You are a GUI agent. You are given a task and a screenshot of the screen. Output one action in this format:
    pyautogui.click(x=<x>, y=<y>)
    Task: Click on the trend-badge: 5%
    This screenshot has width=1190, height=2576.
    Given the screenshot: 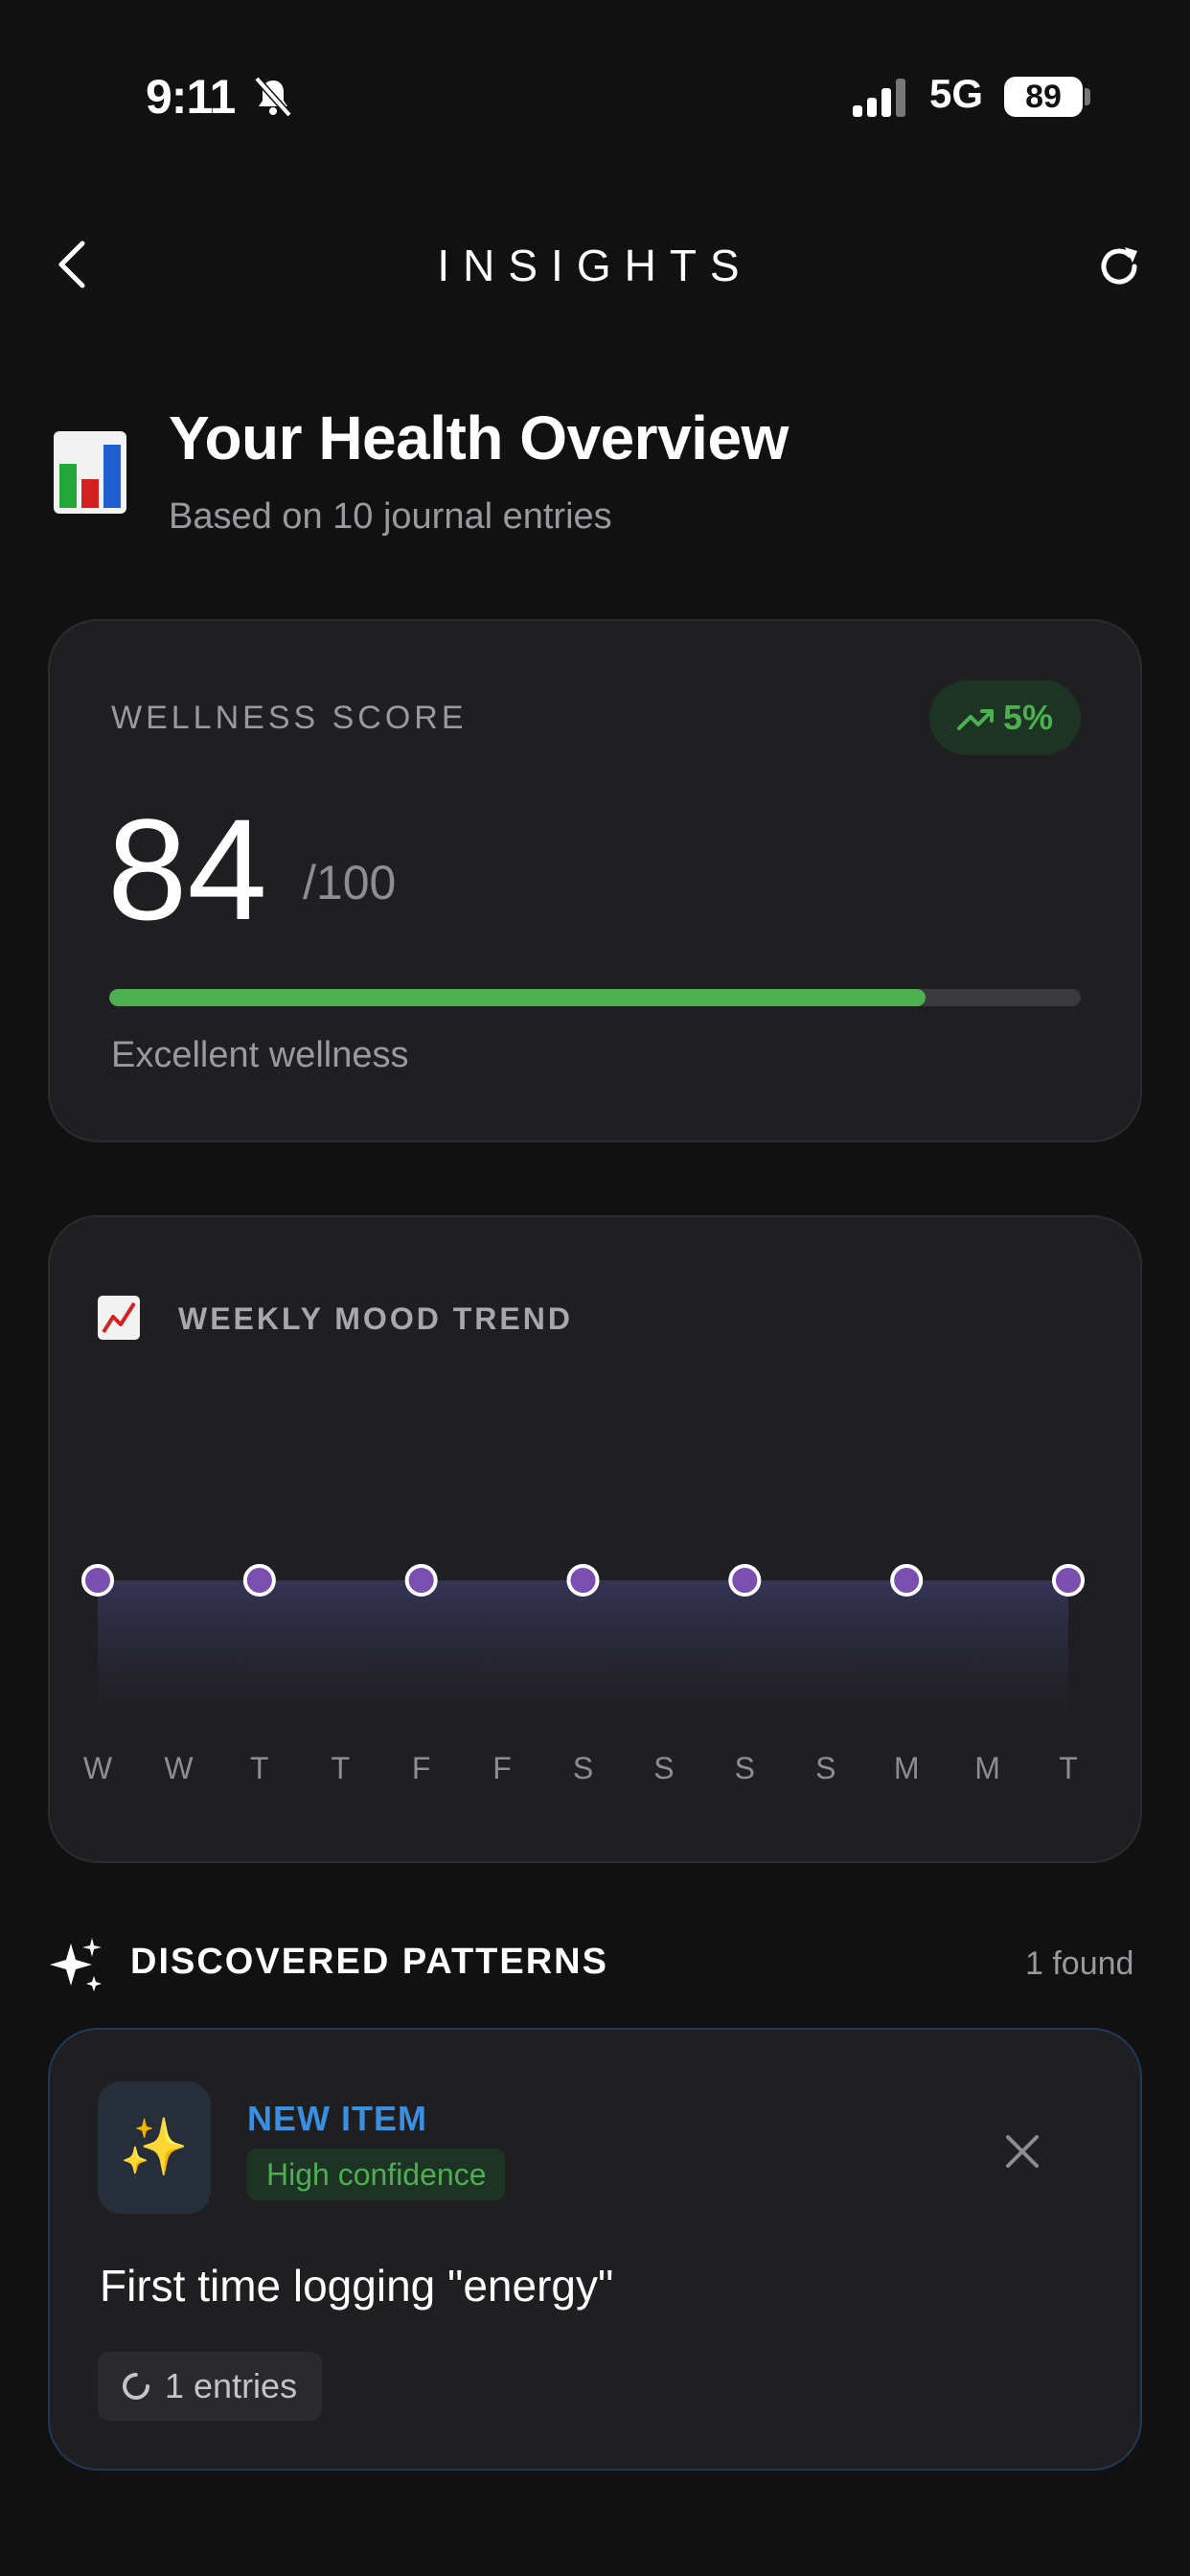 What is the action you would take?
    pyautogui.click(x=1005, y=717)
    